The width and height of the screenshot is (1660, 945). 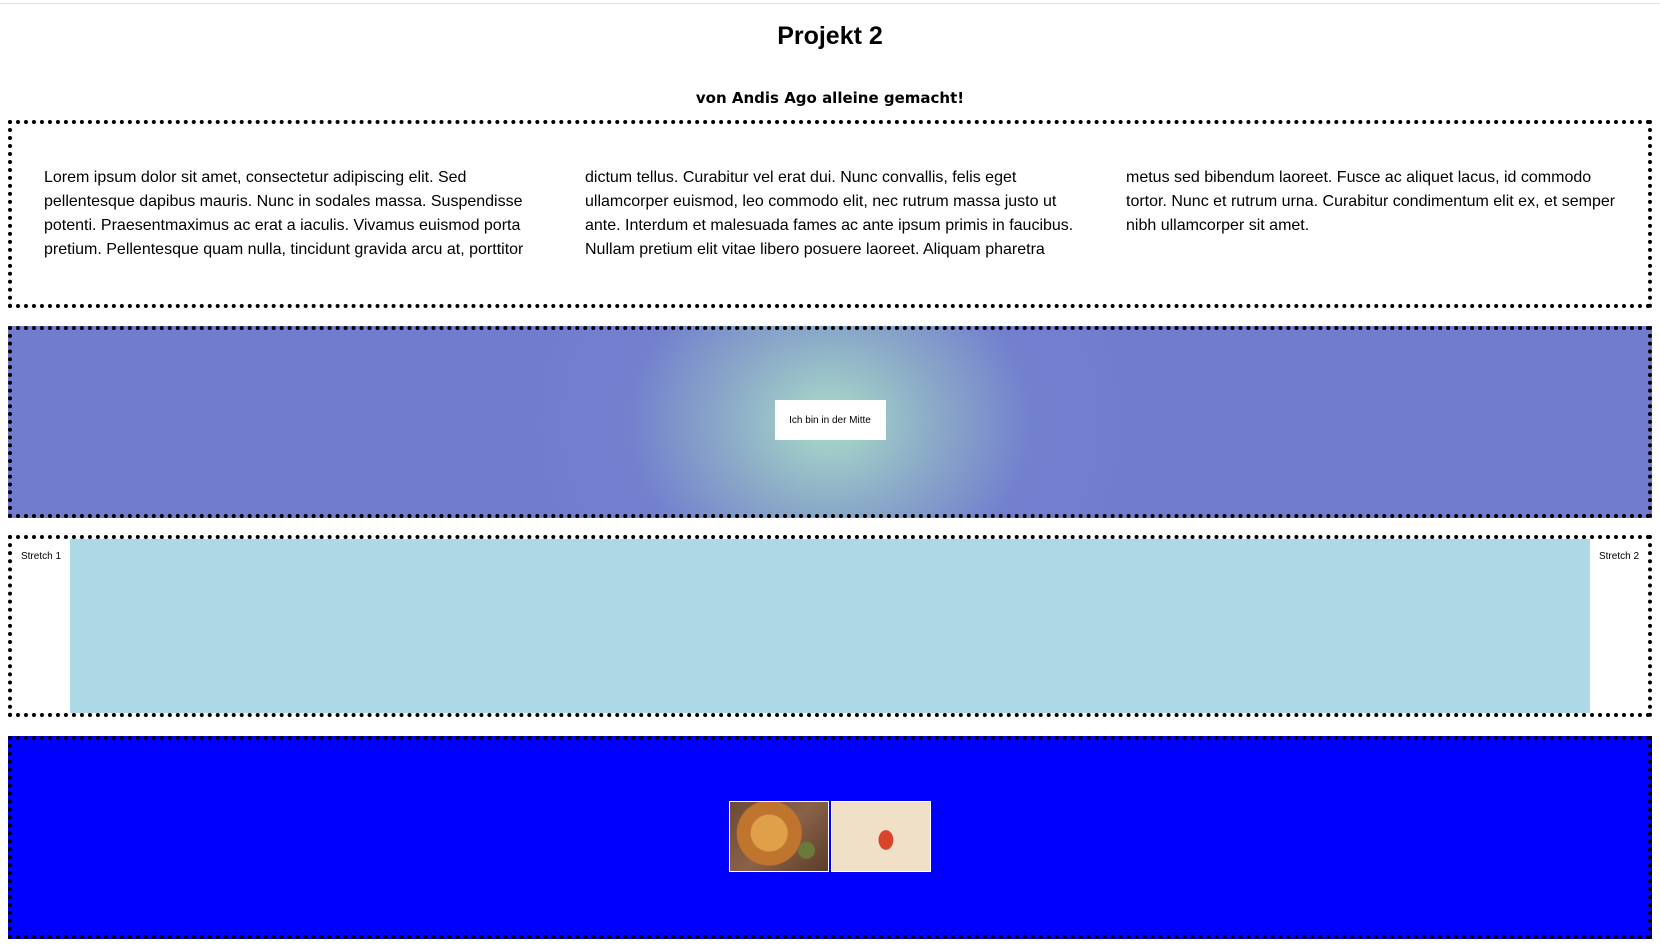 I want to click on stretch-label-1: Stretch 1, so click(x=41, y=556).